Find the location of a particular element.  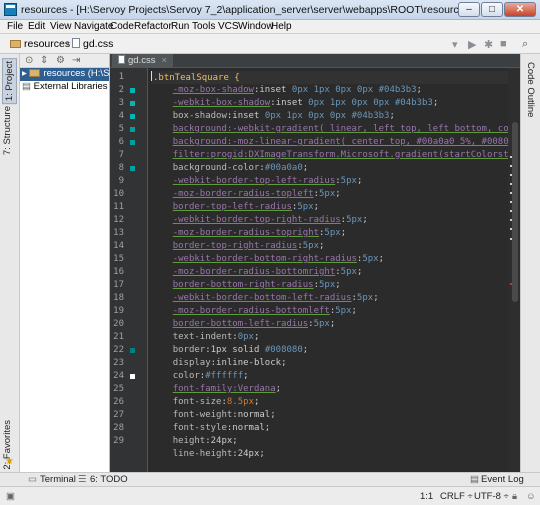

search-icon: ⌕ is located at coordinates (525, 44).